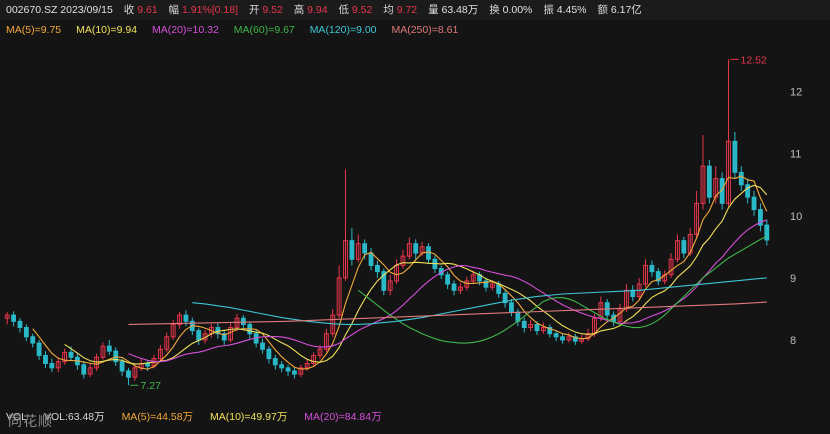  What do you see at coordinates (59, 10) in the screenshot?
I see `symbol-date: 002670.SZ 2023/09/15` at bounding box center [59, 10].